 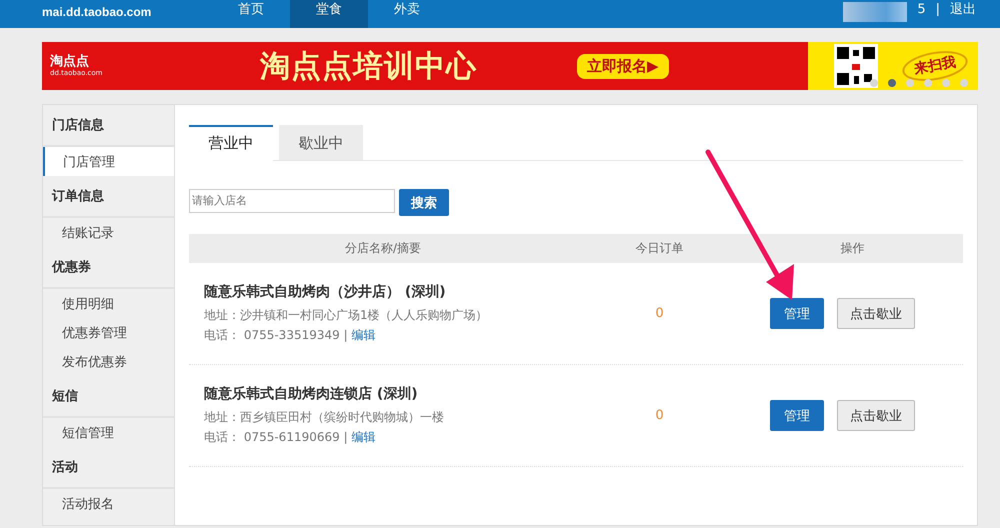 What do you see at coordinates (108, 332) in the screenshot?
I see `sidebar-item: 优惠券管理` at bounding box center [108, 332].